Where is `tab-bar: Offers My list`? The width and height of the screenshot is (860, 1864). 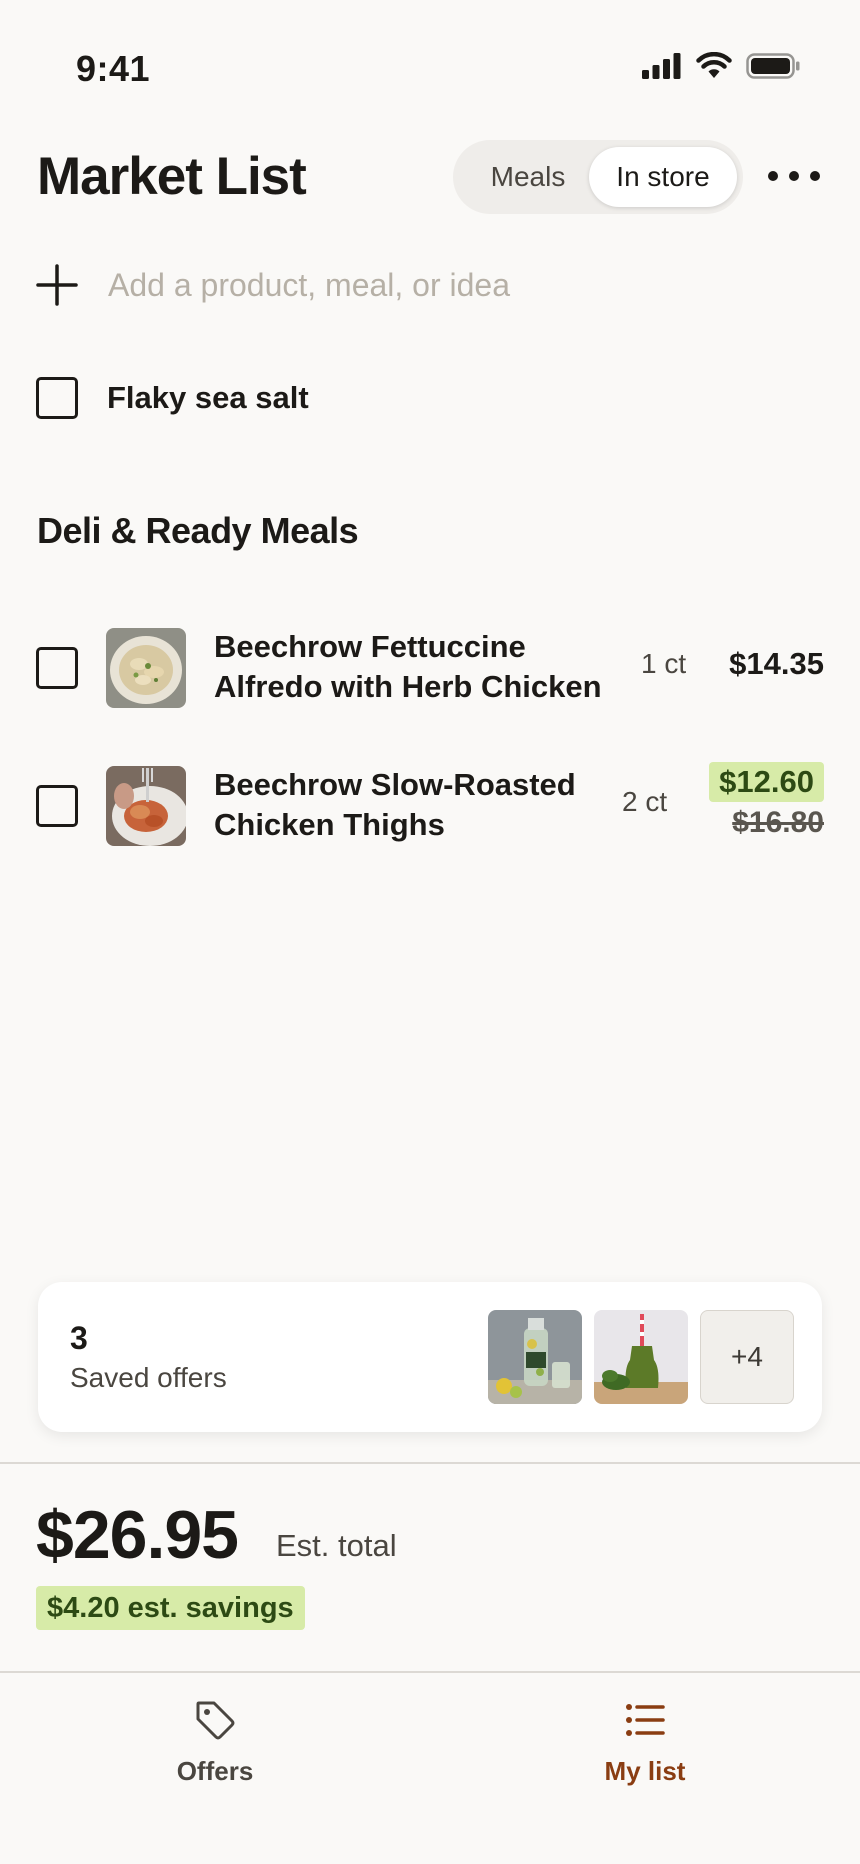
tab-bar: Offers My list is located at coordinates (430, 1768).